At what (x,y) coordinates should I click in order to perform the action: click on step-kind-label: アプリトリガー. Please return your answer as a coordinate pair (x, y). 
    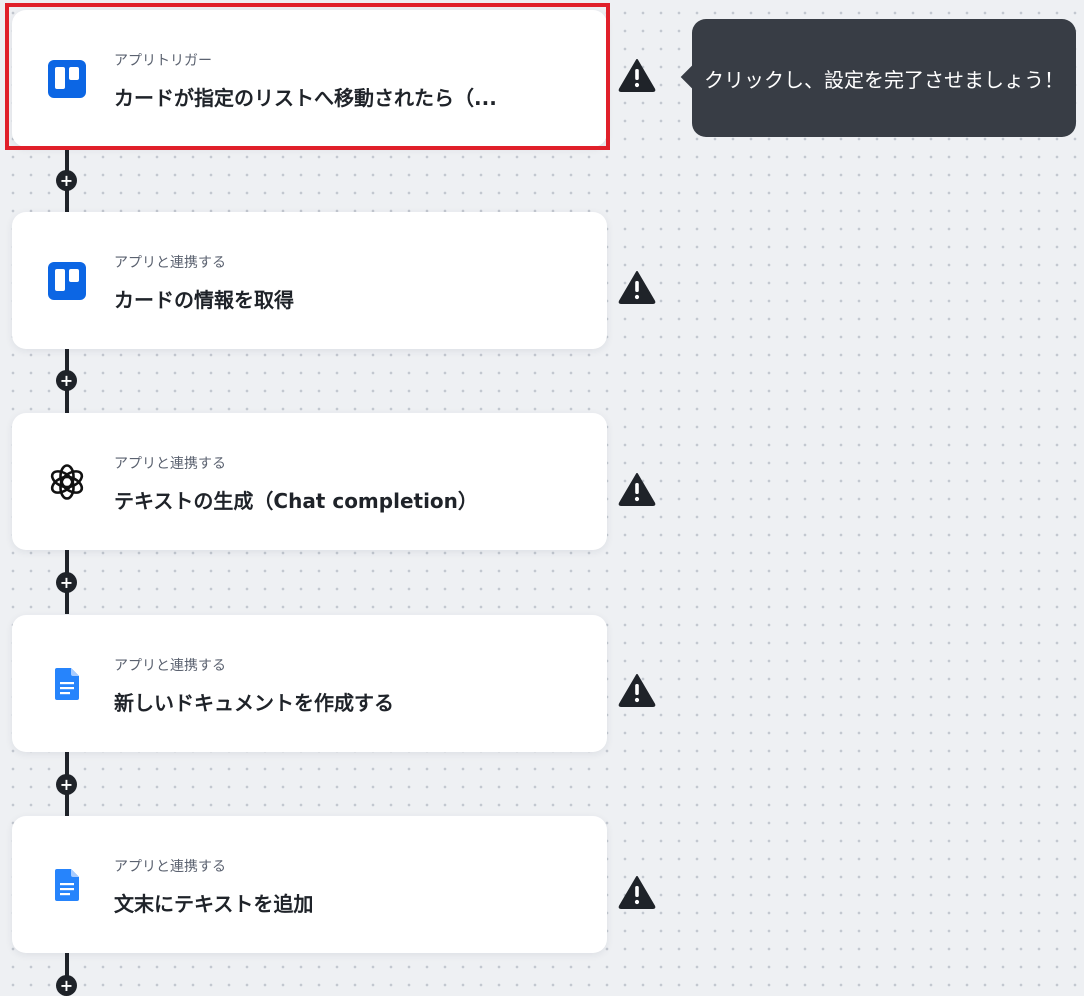
    Looking at the image, I should click on (163, 61).